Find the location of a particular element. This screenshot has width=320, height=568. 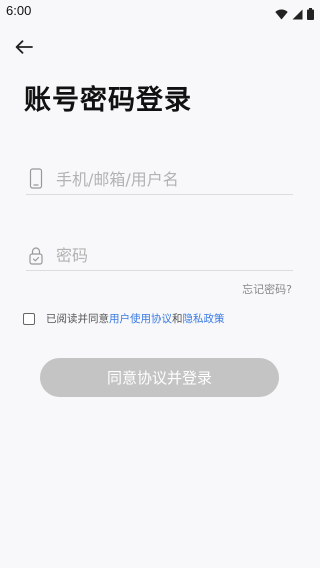

login-button: 同意协议并登录 is located at coordinates (159, 377).